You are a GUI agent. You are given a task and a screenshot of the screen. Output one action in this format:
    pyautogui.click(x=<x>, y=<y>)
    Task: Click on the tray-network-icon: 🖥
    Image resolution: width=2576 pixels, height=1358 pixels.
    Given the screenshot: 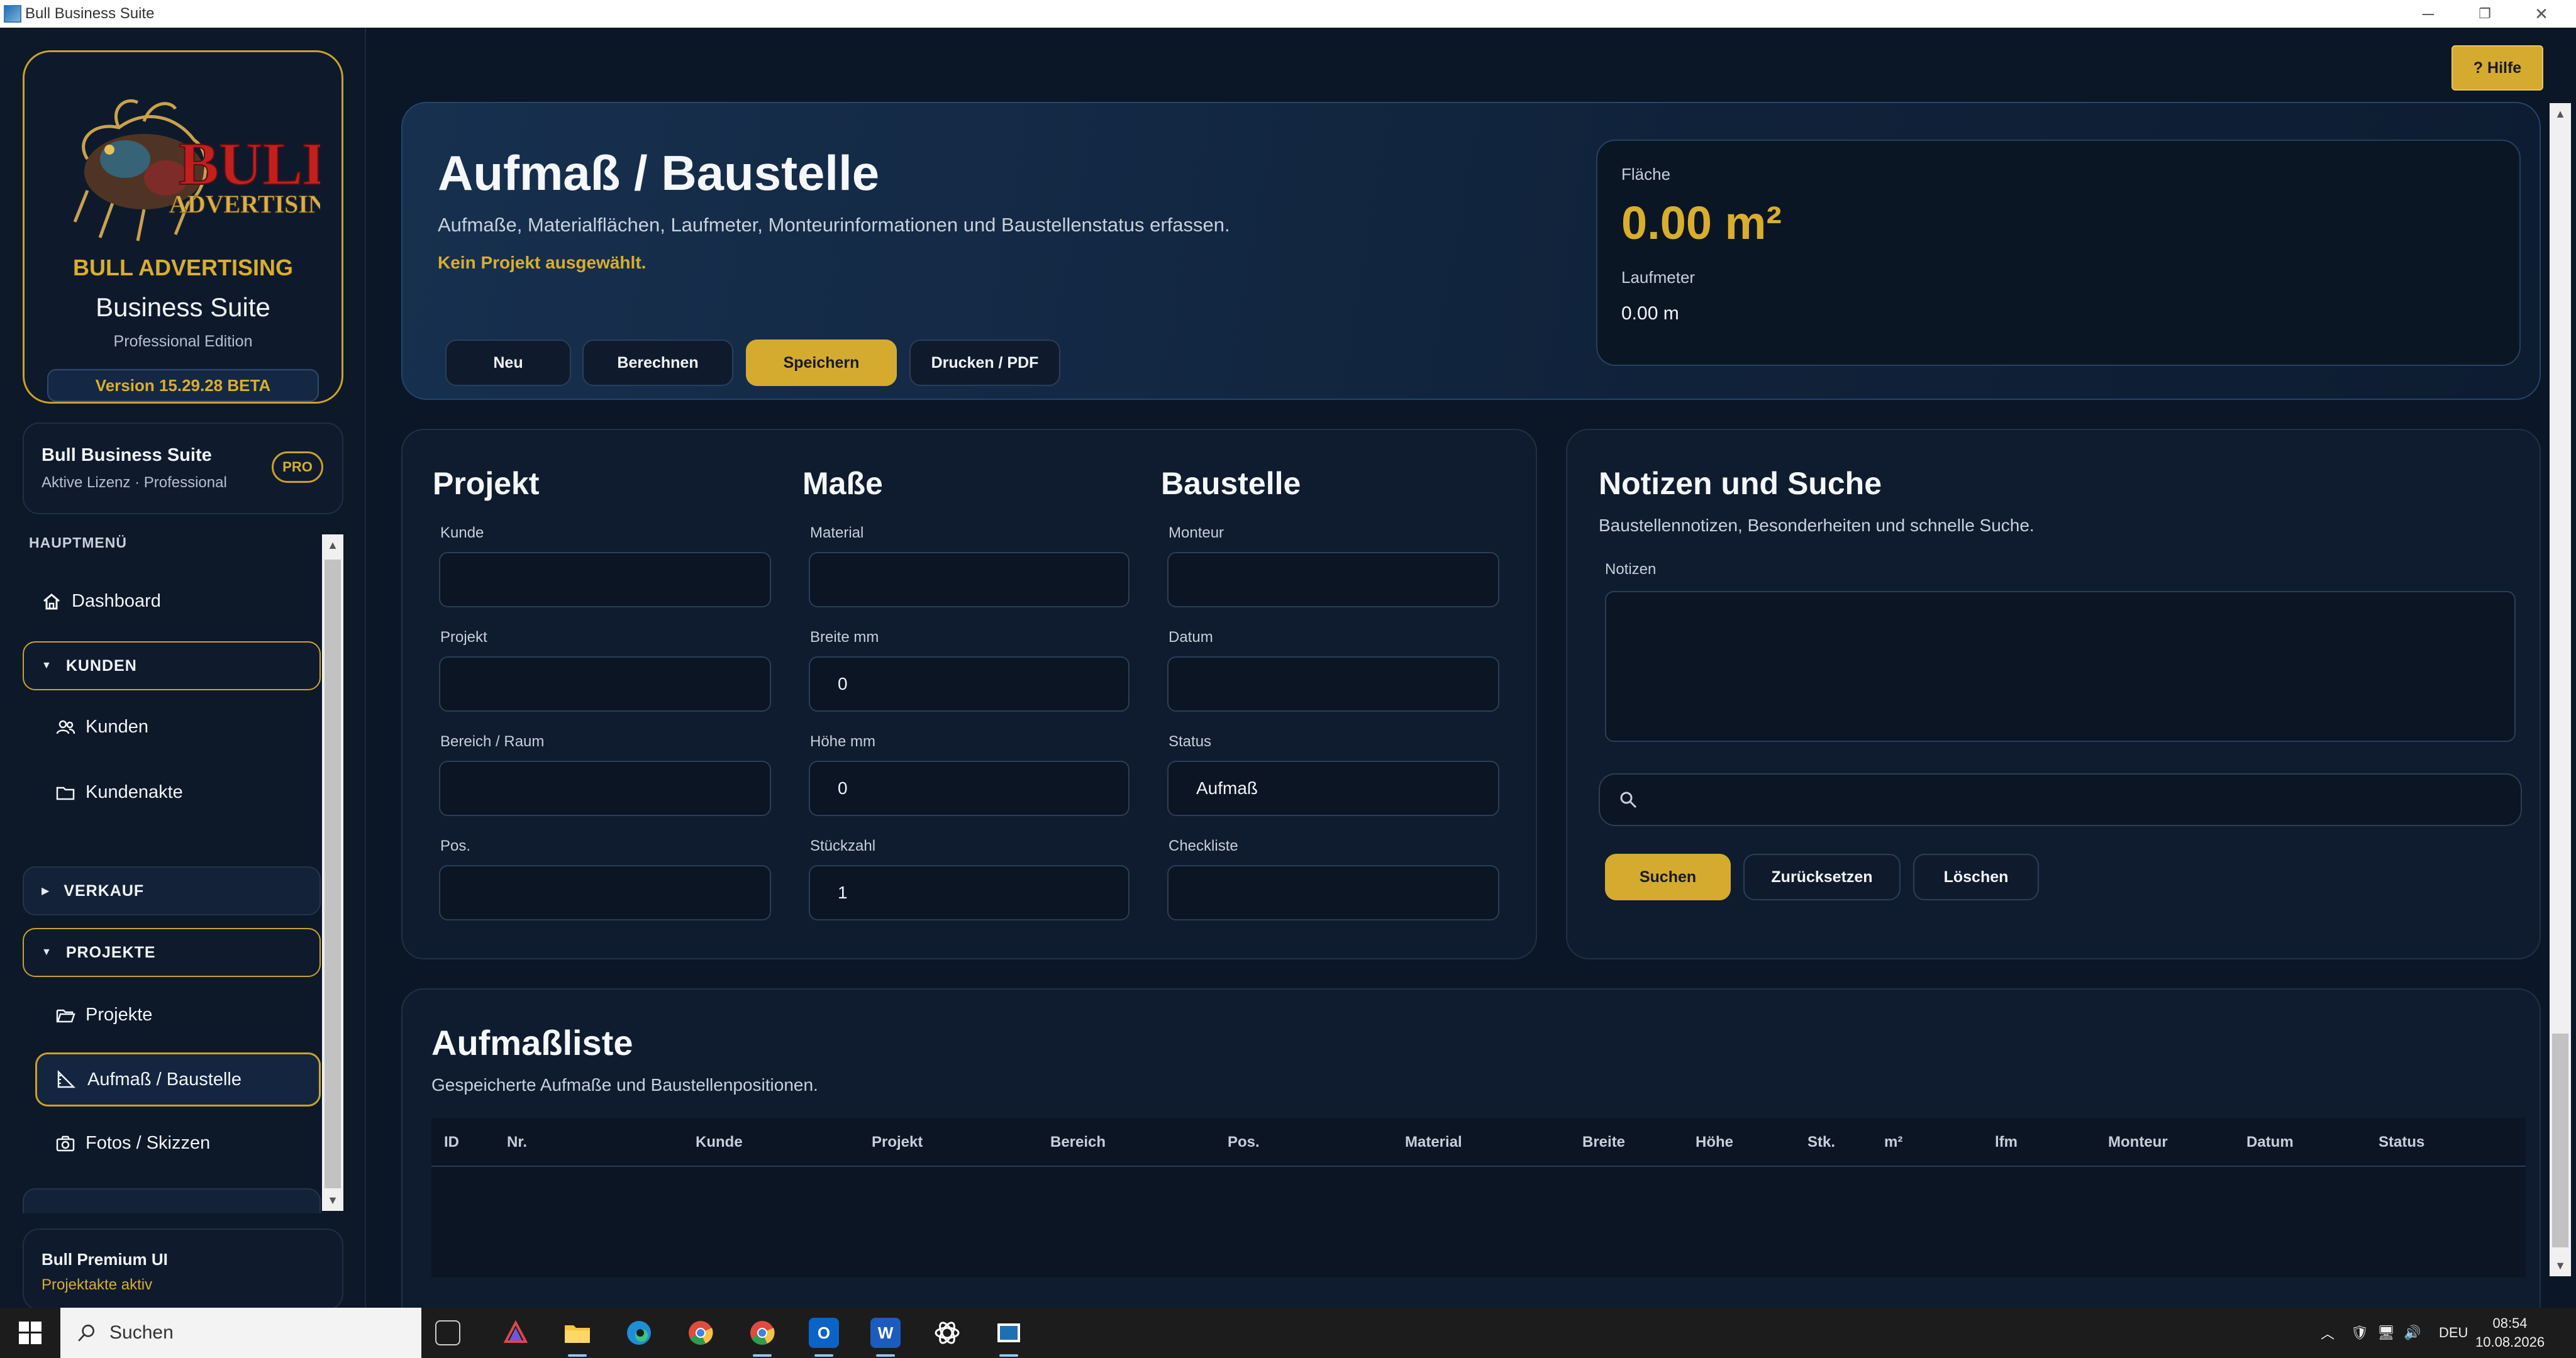 What is the action you would take?
    pyautogui.click(x=2386, y=1333)
    